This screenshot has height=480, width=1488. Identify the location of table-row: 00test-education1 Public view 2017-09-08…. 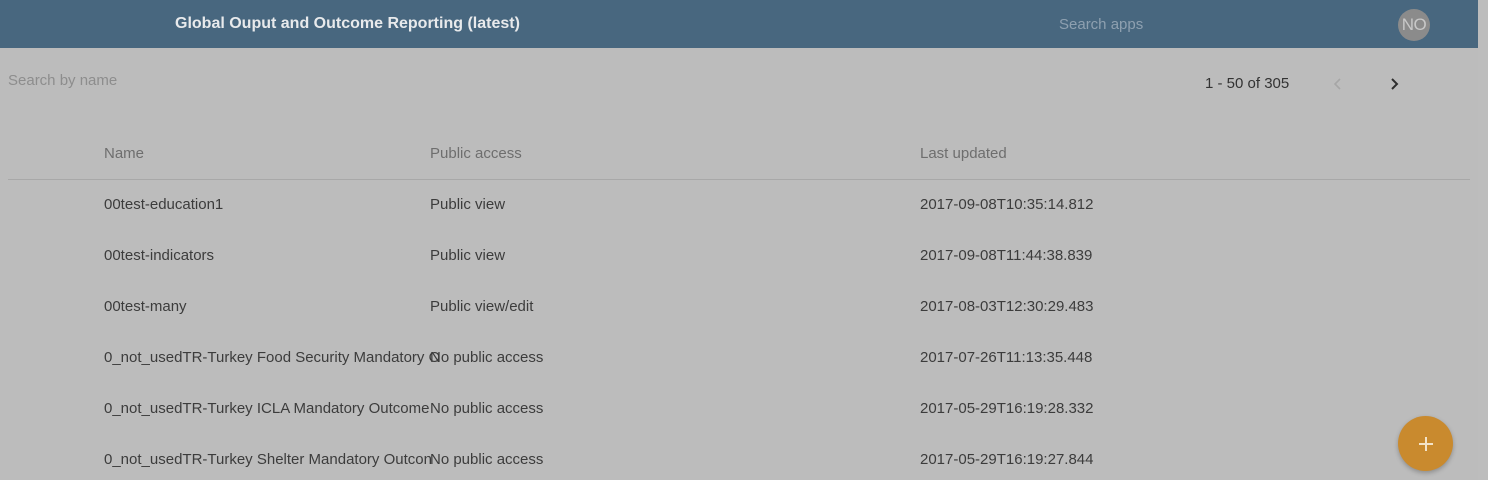
(739, 205).